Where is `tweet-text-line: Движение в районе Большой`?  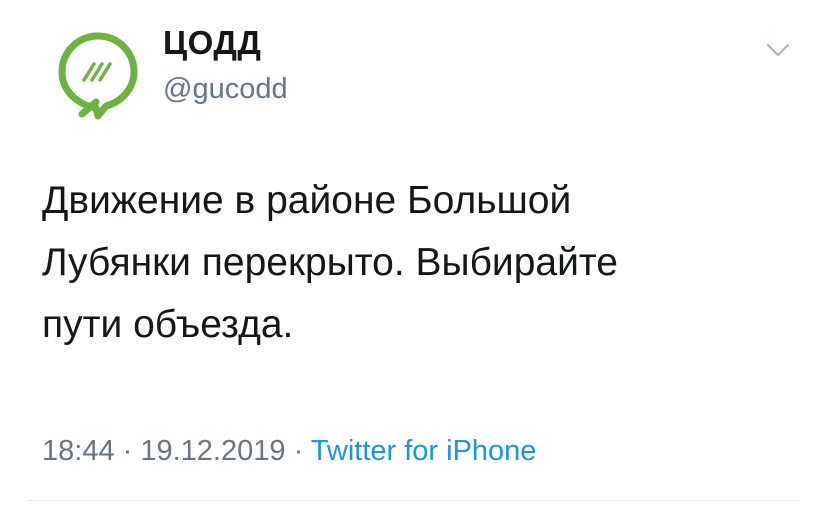
tweet-text-line: Движение в районе Большой is located at coordinates (307, 200).